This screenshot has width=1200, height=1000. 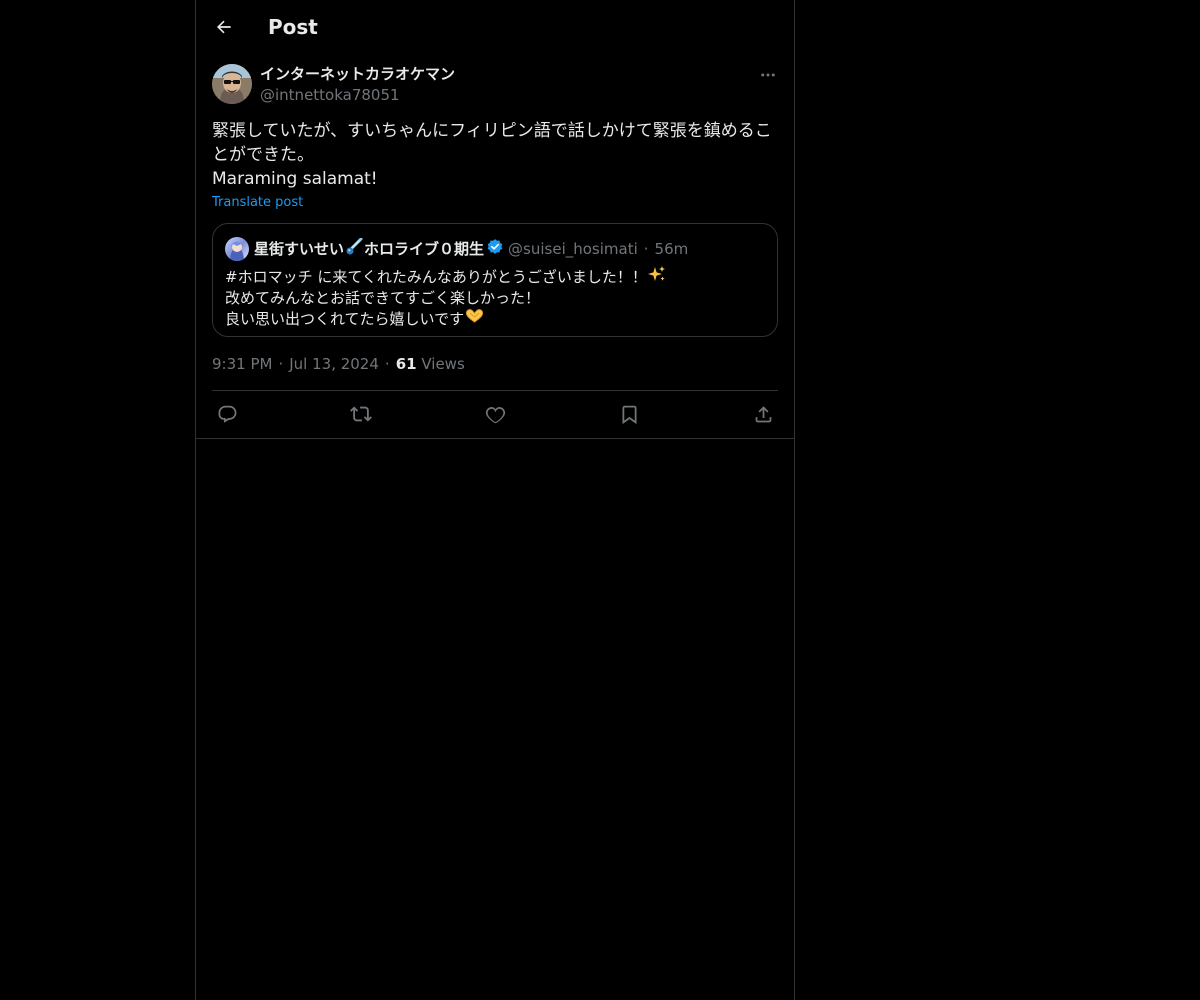 I want to click on quoted-text-line: #ホロマッチ に来てくれたみんなありがとうございました！！, so click(x=445, y=276).